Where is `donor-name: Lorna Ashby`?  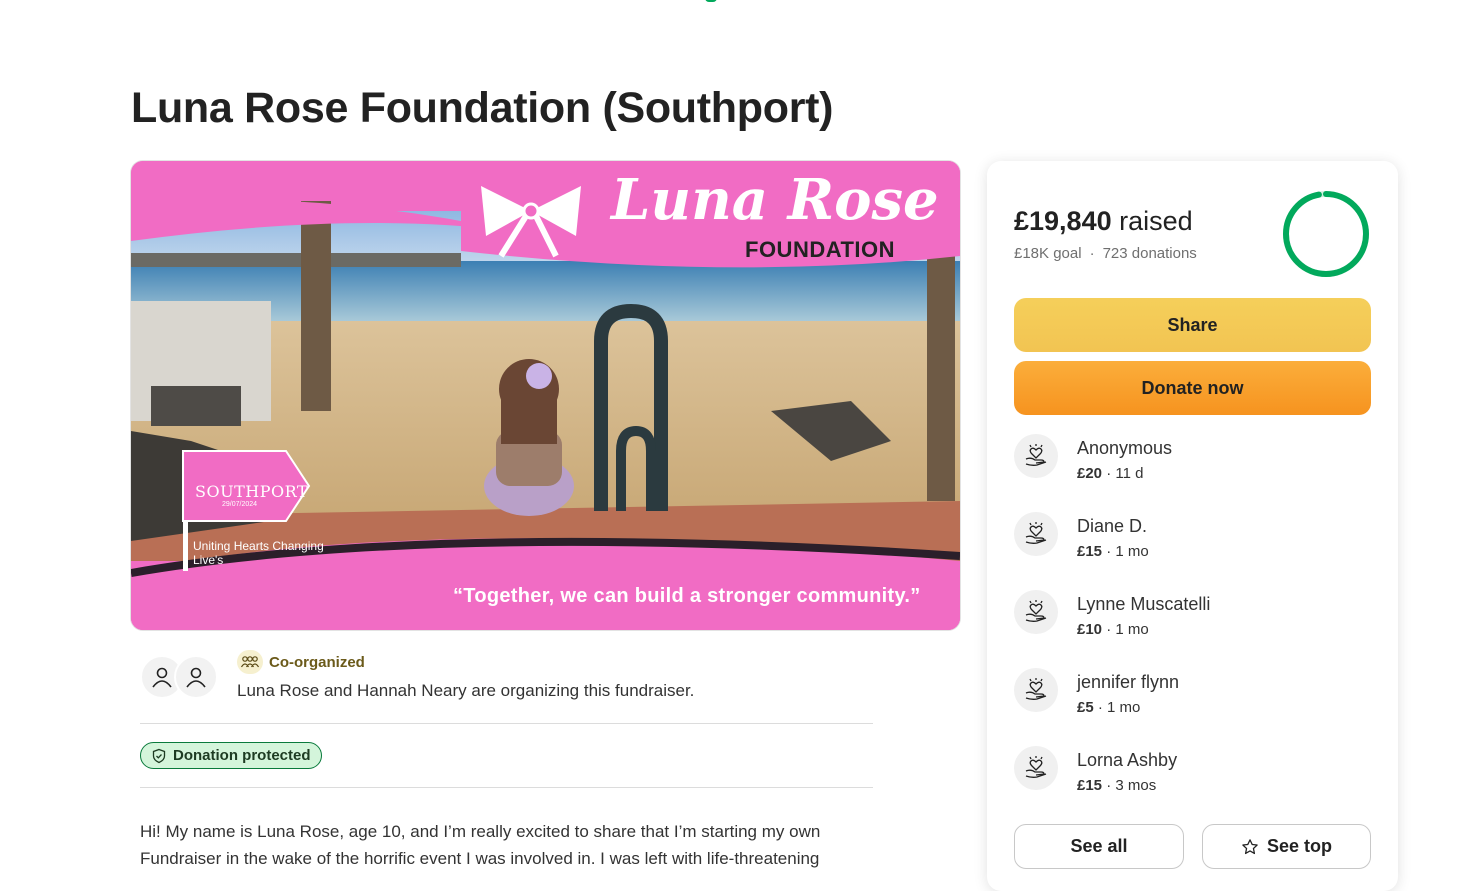
donor-name: Lorna Ashby is located at coordinates (1127, 760).